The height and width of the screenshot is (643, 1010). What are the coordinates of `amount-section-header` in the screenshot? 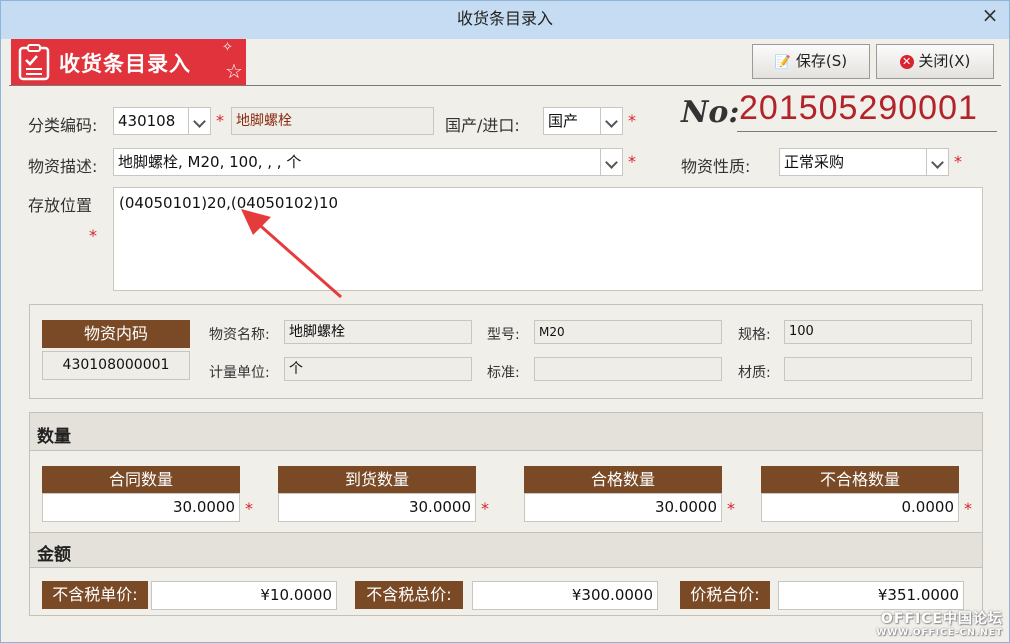 It's located at (506, 550).